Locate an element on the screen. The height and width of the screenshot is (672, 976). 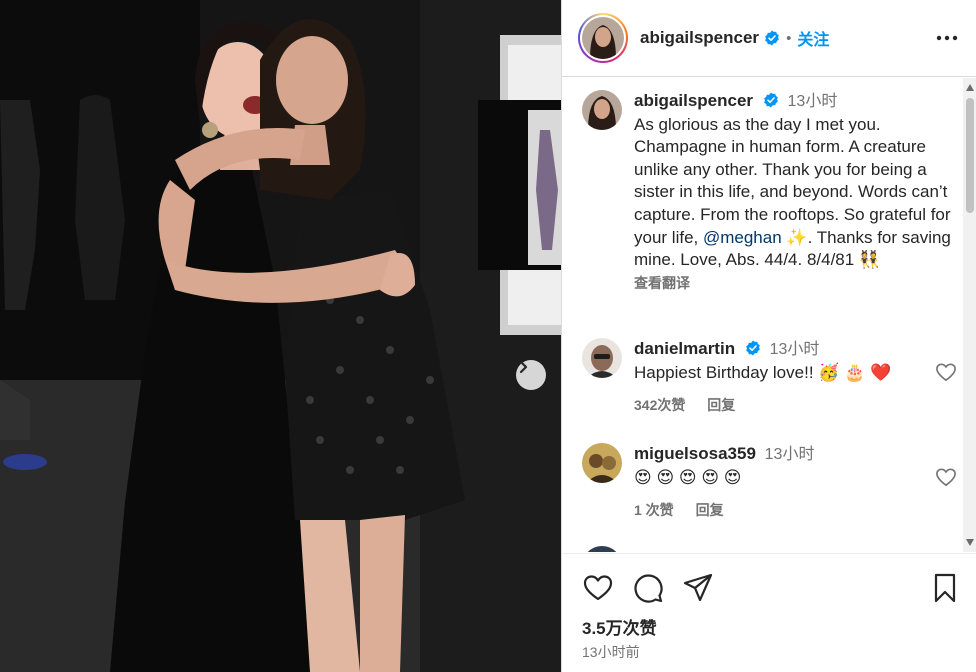
more-options-icon is located at coordinates (947, 38).